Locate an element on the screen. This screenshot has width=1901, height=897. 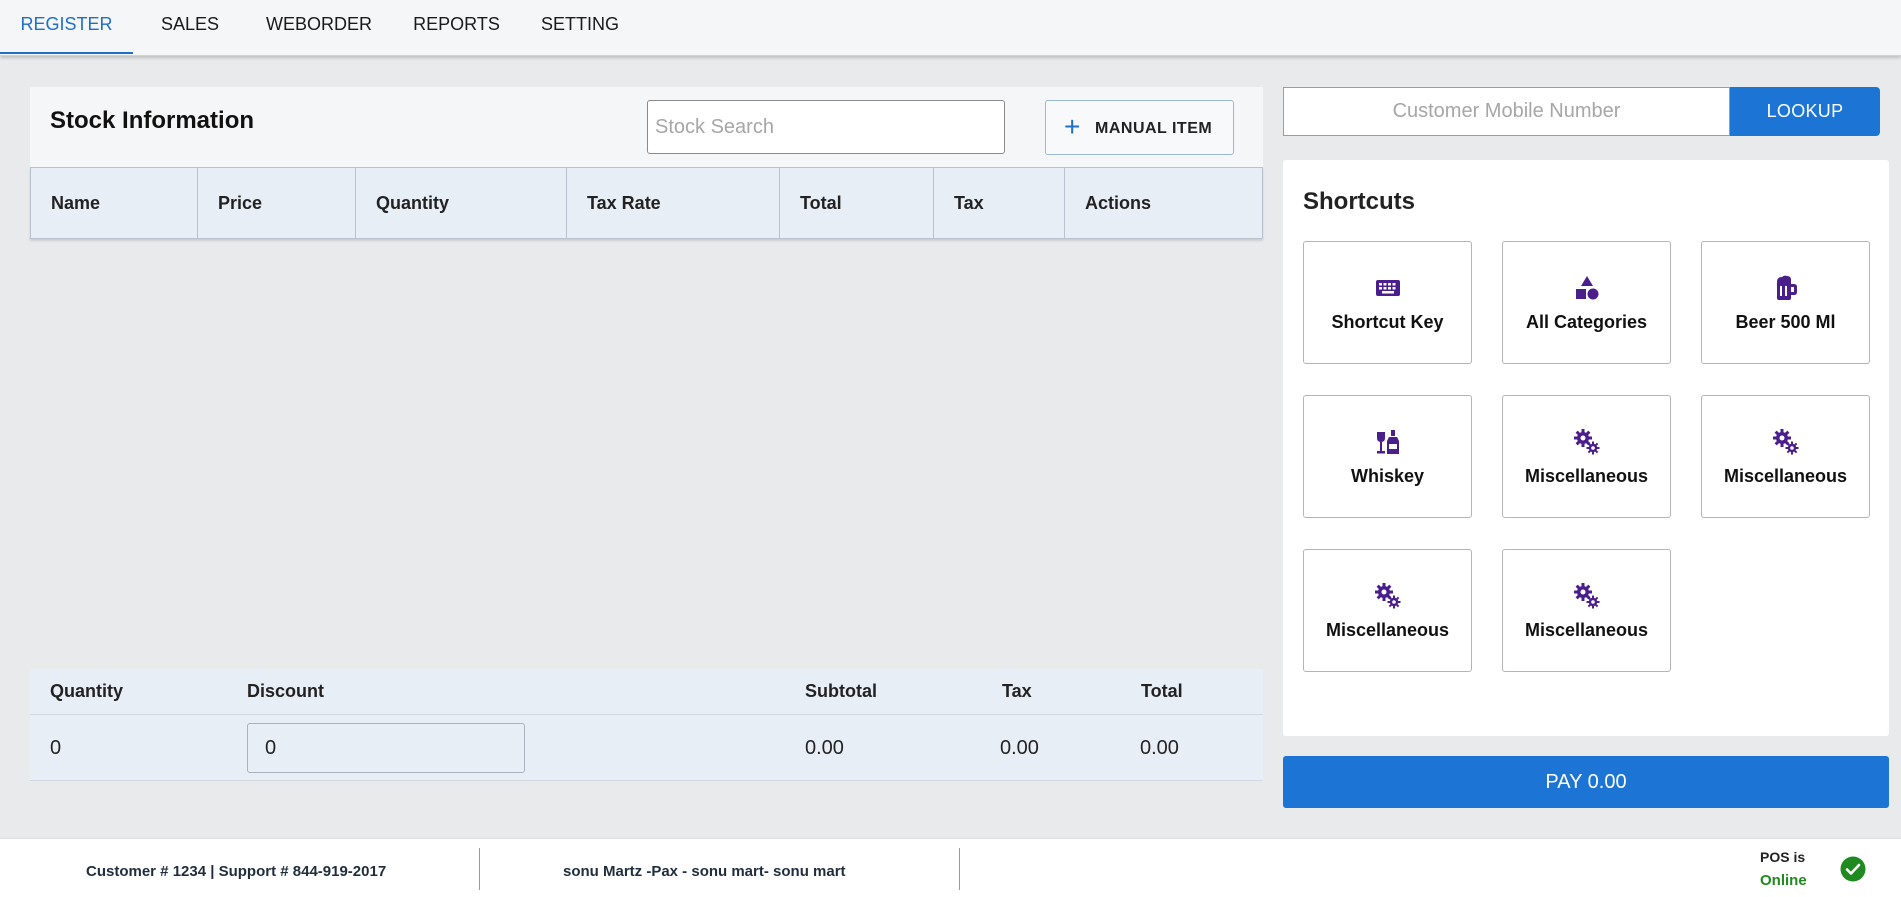
summary-bottom-divider is located at coordinates (646, 780).